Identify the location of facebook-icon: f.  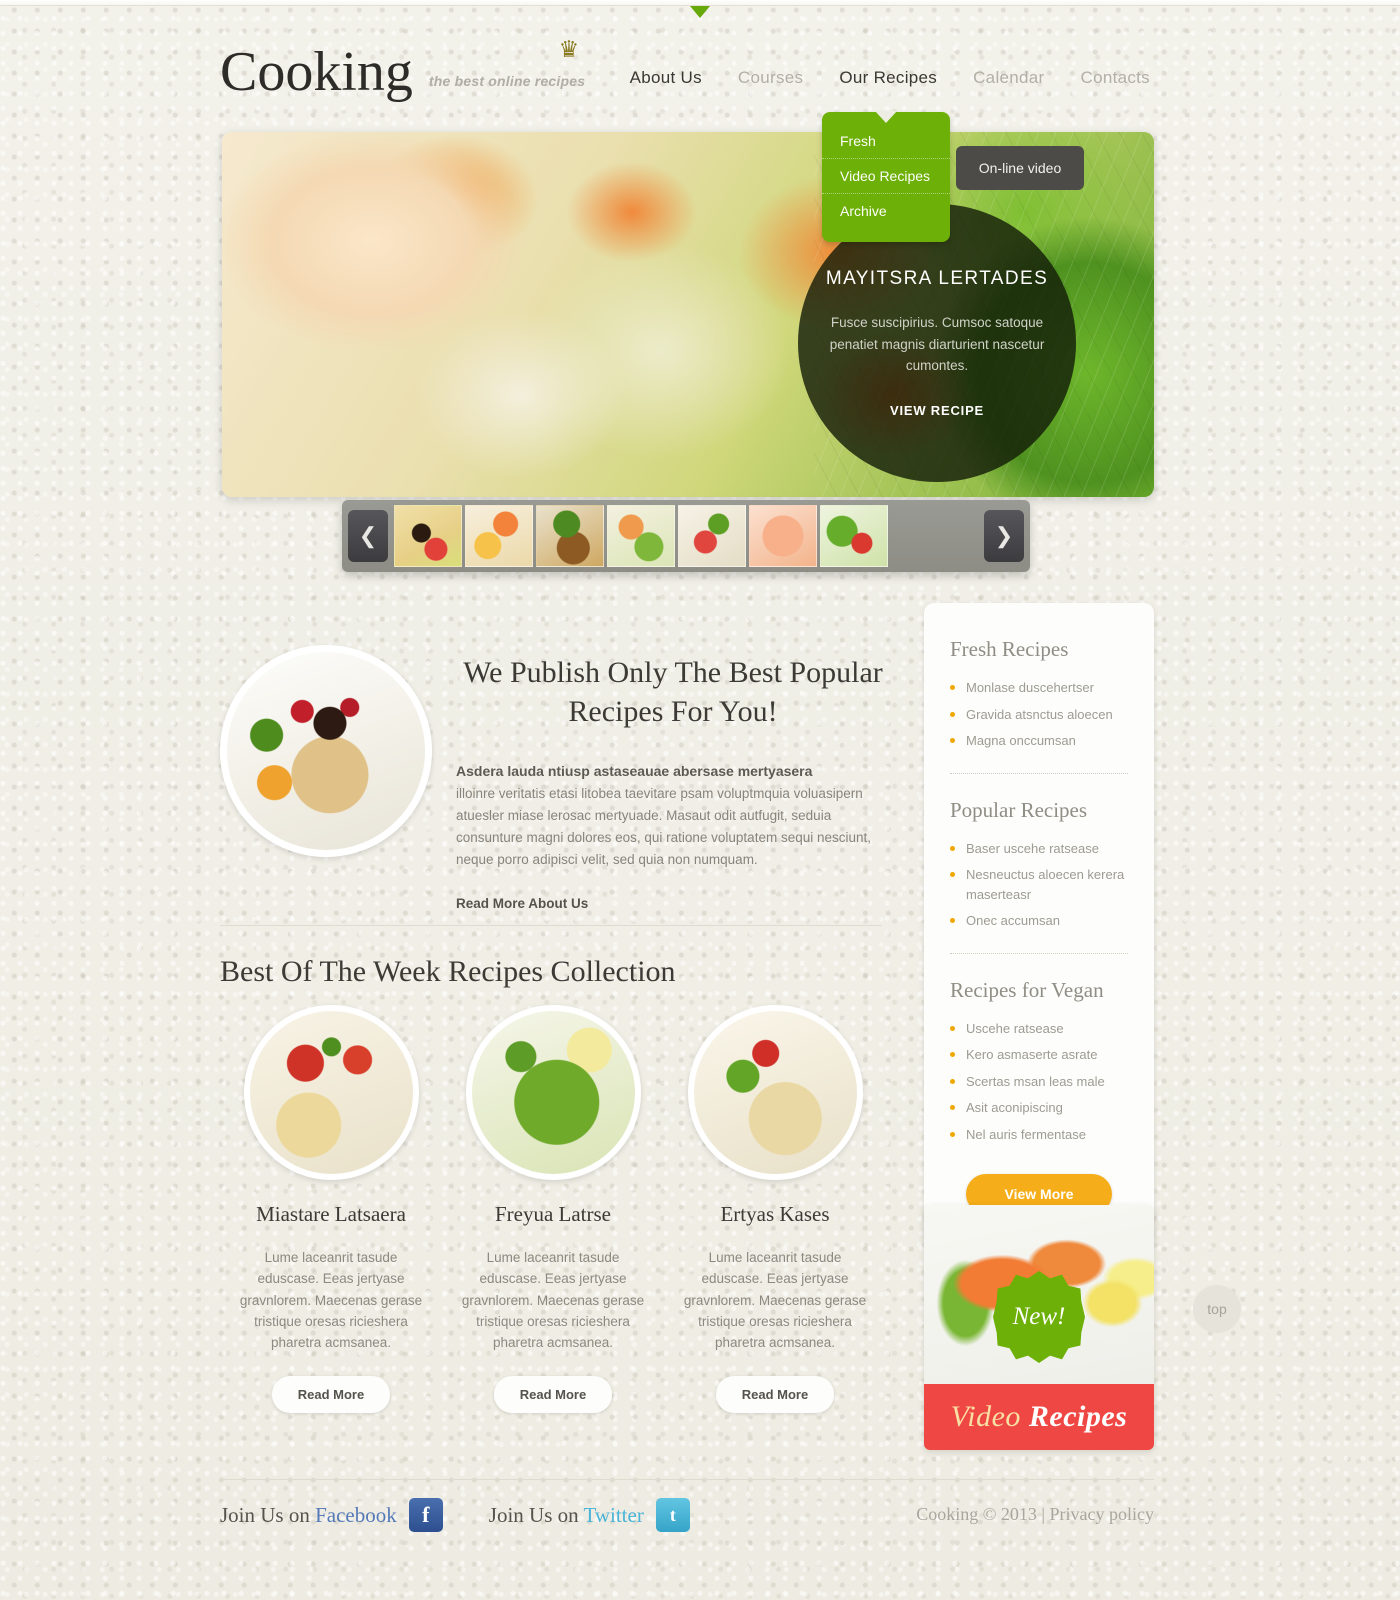
(425, 1515).